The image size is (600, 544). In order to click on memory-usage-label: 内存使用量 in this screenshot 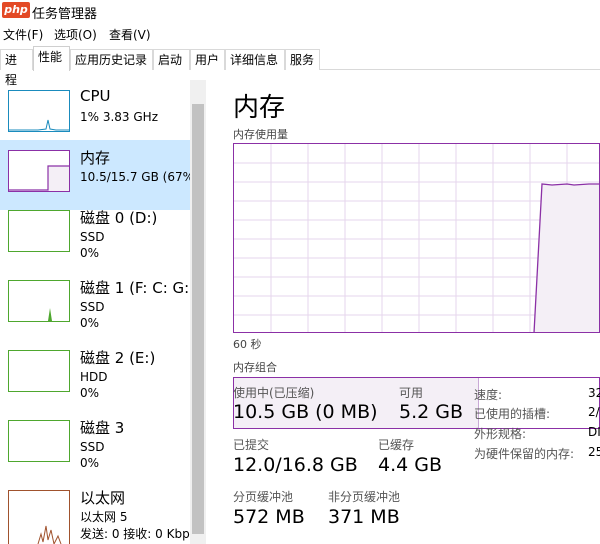, I will do `click(260, 134)`.